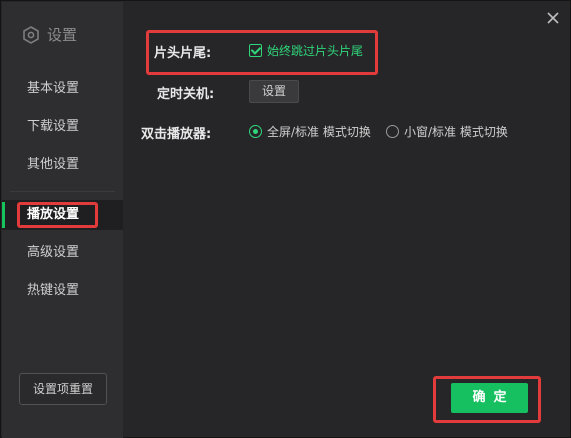 The width and height of the screenshot is (571, 438). I want to click on radio-unselected-icon, so click(392, 131).